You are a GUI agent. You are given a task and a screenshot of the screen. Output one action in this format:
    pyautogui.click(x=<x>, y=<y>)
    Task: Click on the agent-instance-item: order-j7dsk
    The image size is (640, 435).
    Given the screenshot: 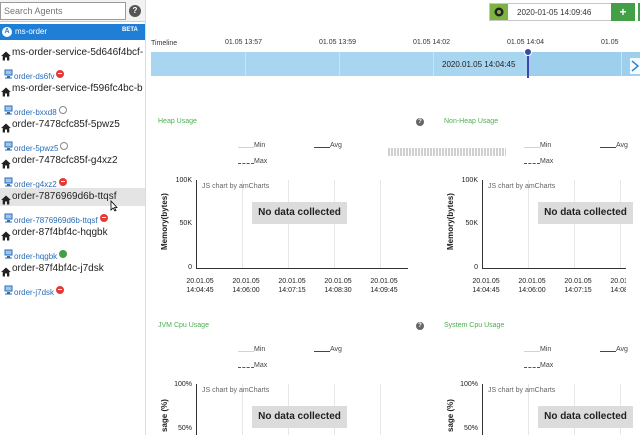 What is the action you would take?
    pyautogui.click(x=72, y=287)
    